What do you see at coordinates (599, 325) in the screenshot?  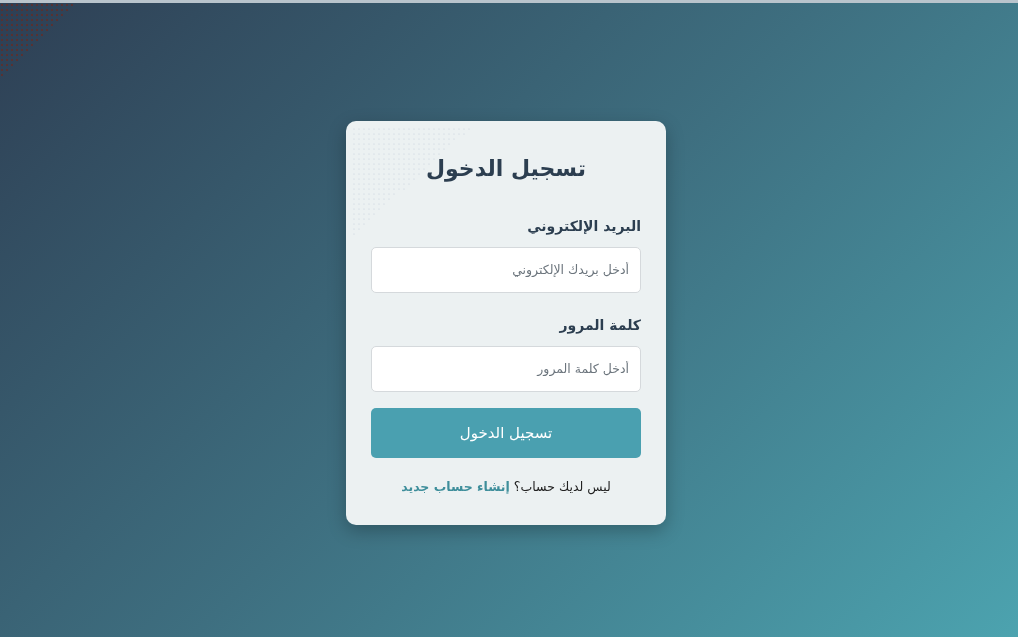 I see `field-label: كلمة المرور` at bounding box center [599, 325].